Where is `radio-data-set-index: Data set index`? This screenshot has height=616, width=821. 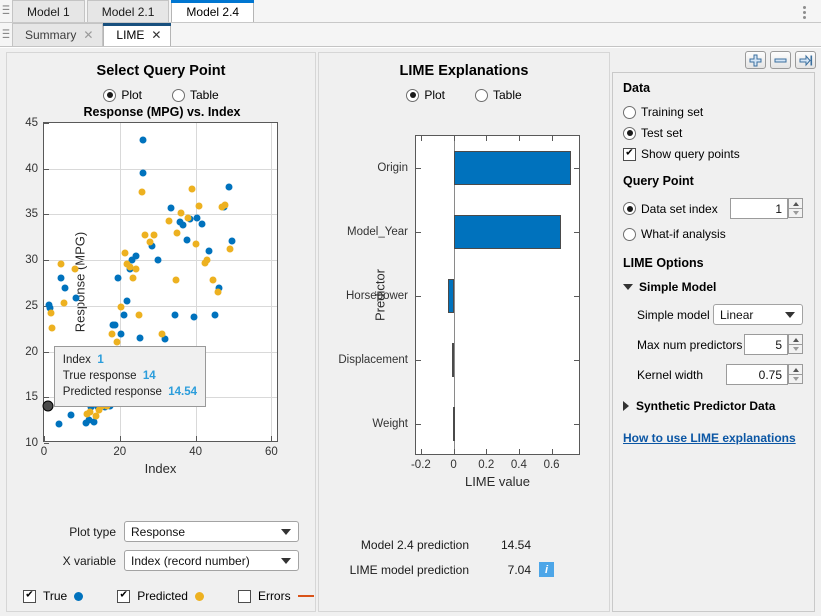 radio-data-set-index: Data set index is located at coordinates (676, 209).